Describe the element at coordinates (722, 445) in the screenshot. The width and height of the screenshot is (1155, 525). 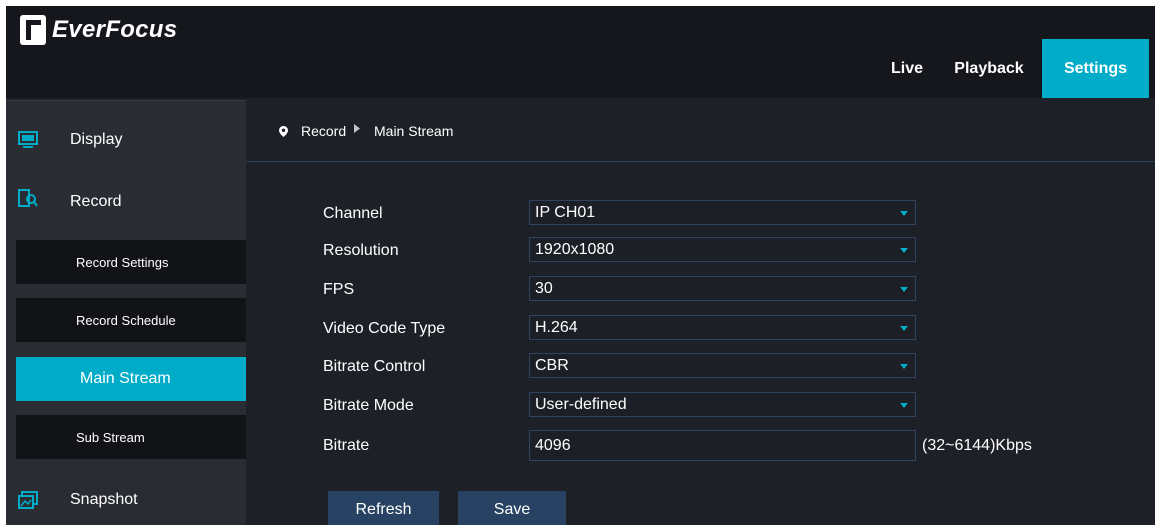
I see `bitrate-input` at that location.